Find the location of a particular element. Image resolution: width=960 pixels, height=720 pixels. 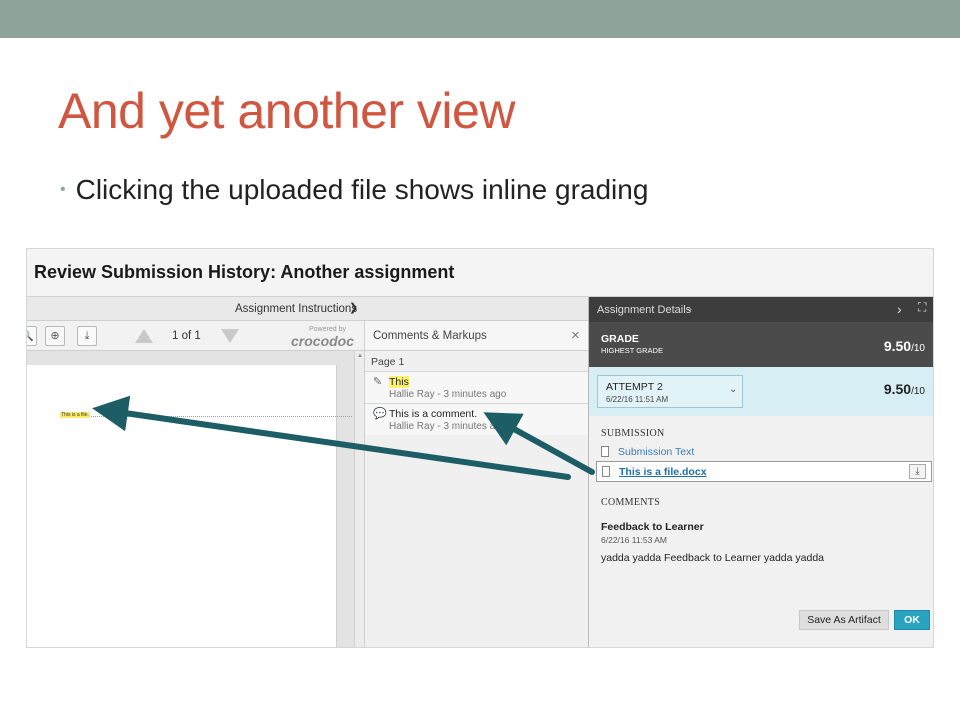

viewer-toolbar: 🔍 ⊕ ⤓ 1 of 1 Powered by crocodoc is located at coordinates (195, 336).